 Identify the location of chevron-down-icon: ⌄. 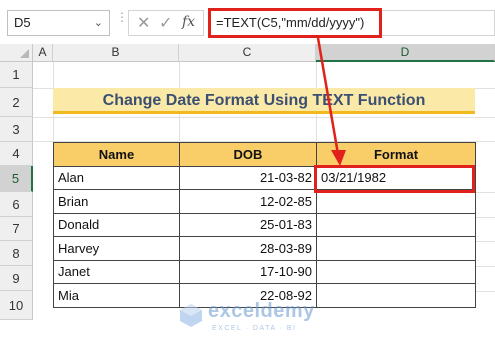
(98, 23).